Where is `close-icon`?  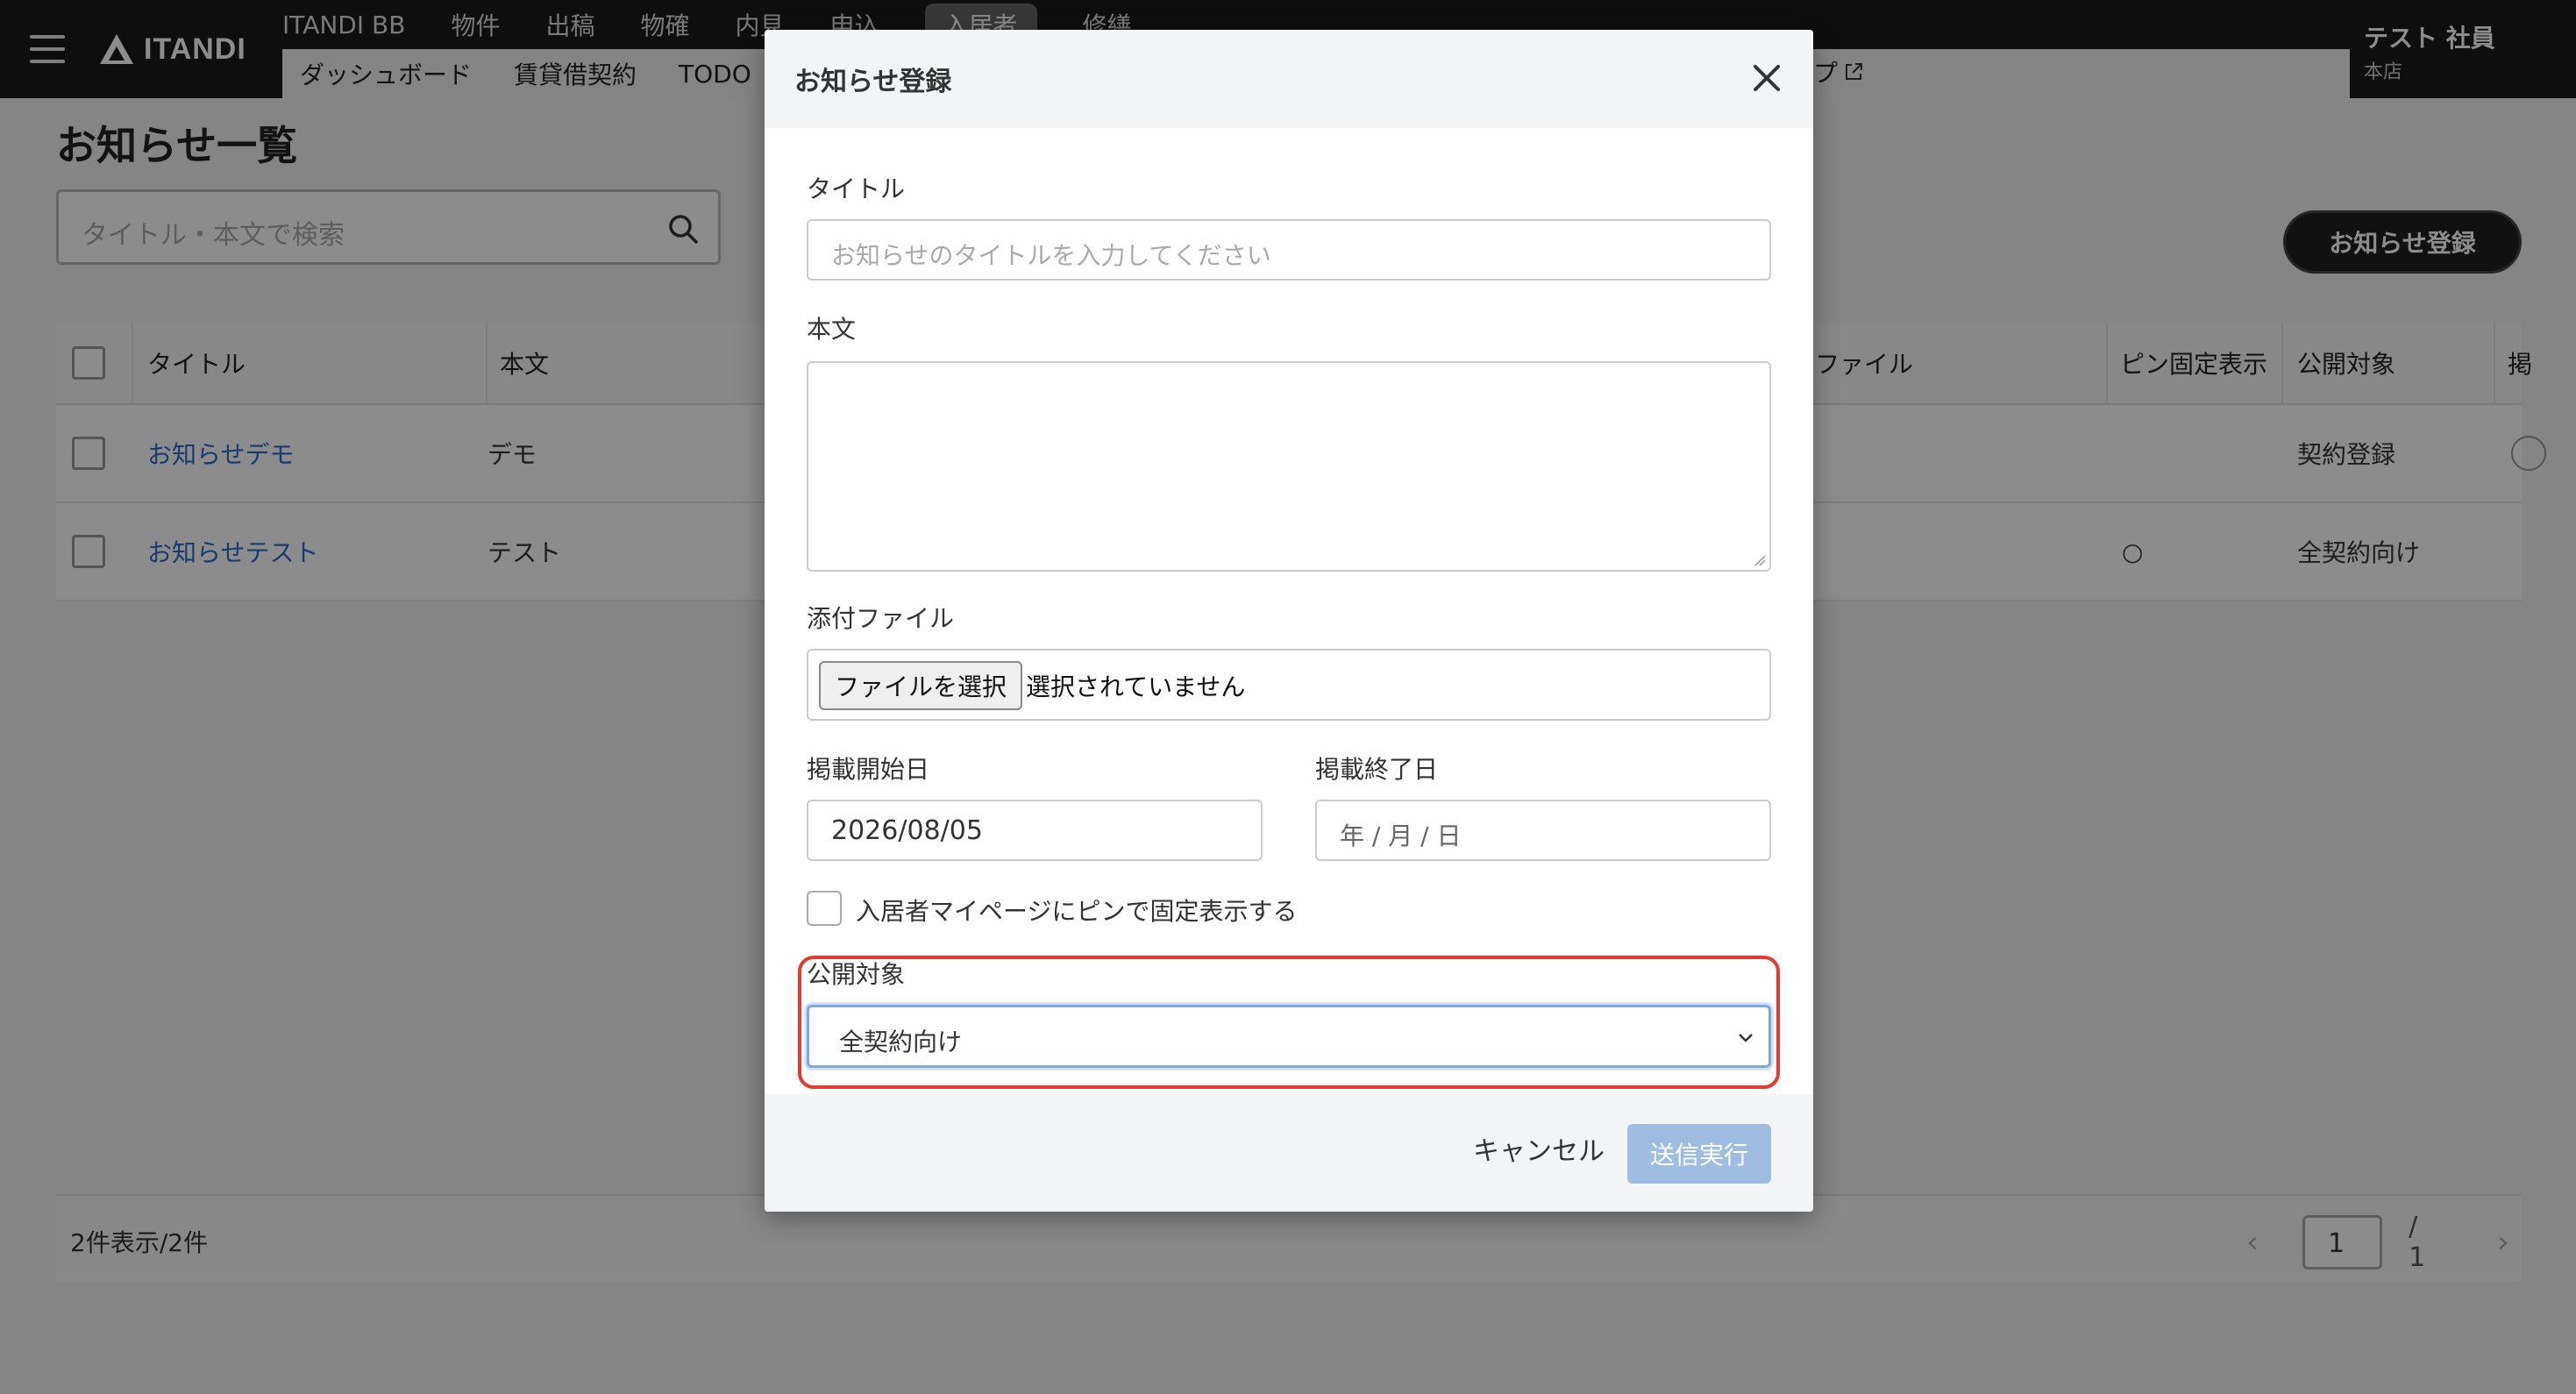 close-icon is located at coordinates (1766, 78).